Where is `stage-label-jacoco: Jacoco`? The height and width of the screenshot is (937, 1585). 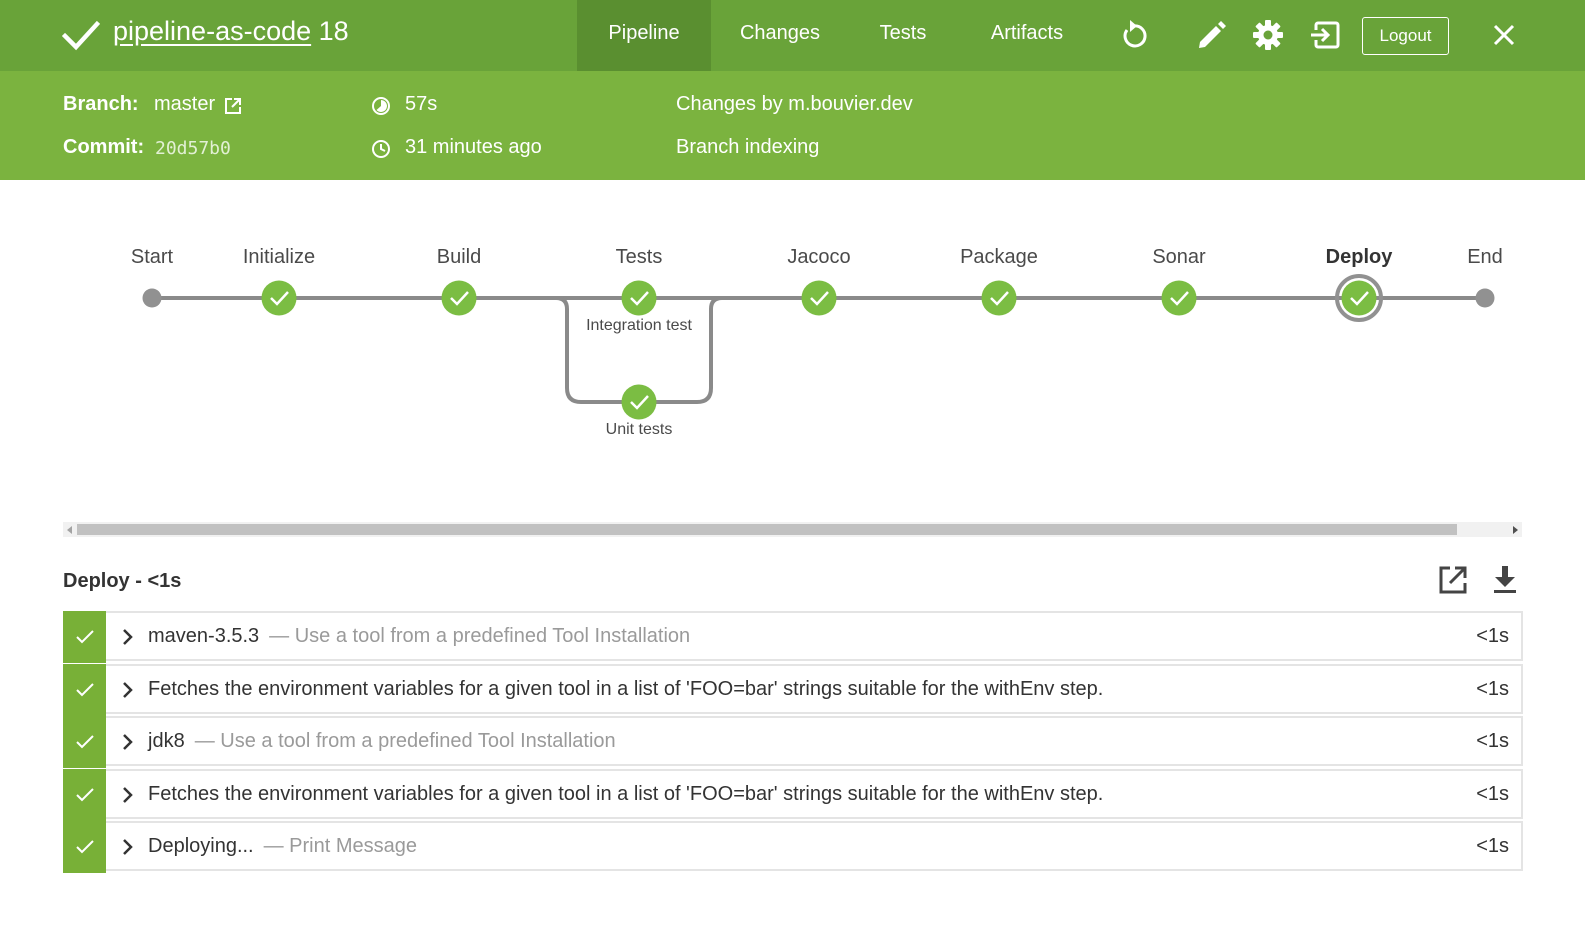 stage-label-jacoco: Jacoco is located at coordinates (819, 257).